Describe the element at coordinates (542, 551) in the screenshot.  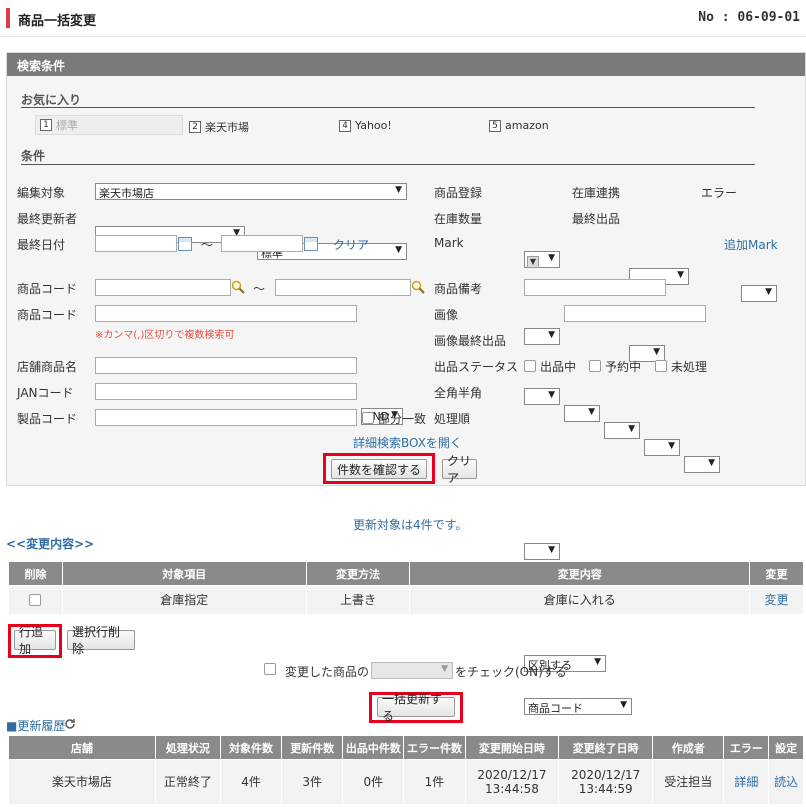
I see `image-select: ▼` at that location.